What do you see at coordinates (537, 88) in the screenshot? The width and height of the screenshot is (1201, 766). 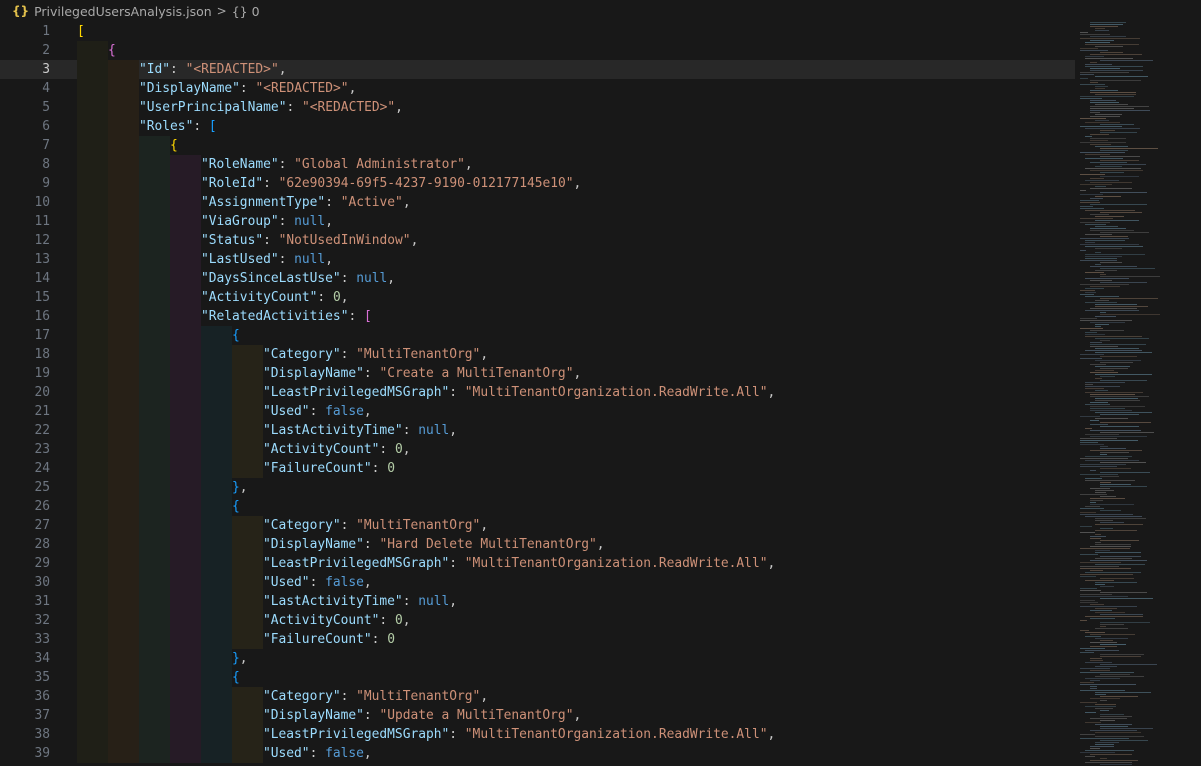 I see `code-line: 4 "DisplayName": "<REDACTED>",` at bounding box center [537, 88].